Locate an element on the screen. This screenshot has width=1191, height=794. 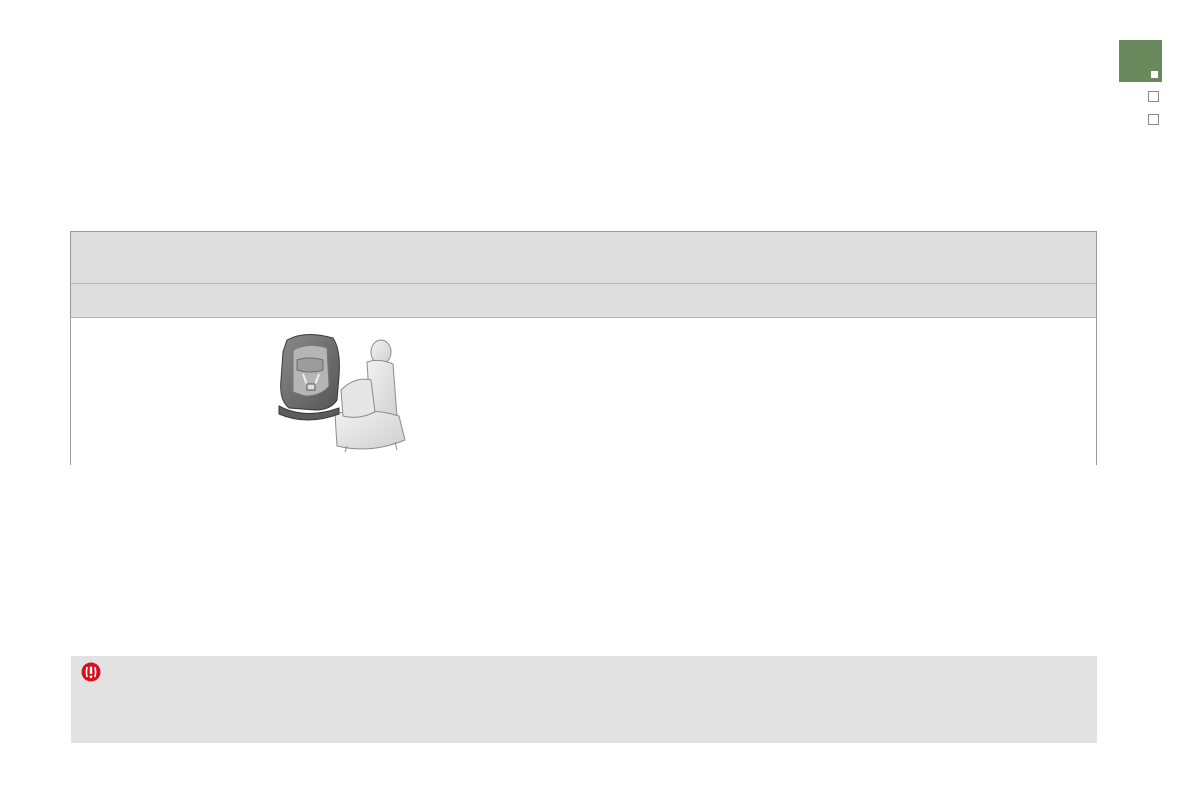
section-tab-active is located at coordinates (1140, 61).